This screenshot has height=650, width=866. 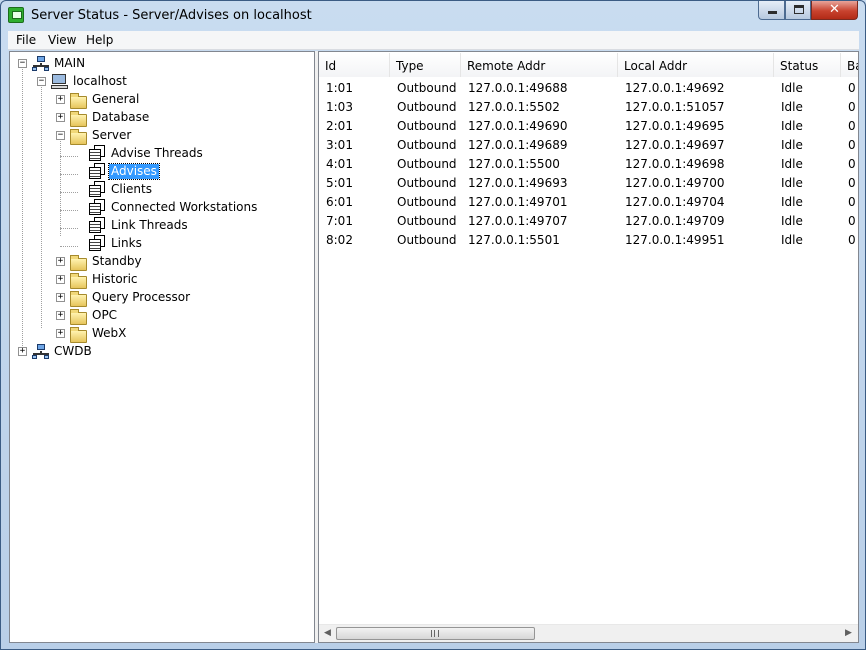 I want to click on column-header-status: Status, so click(x=807, y=65).